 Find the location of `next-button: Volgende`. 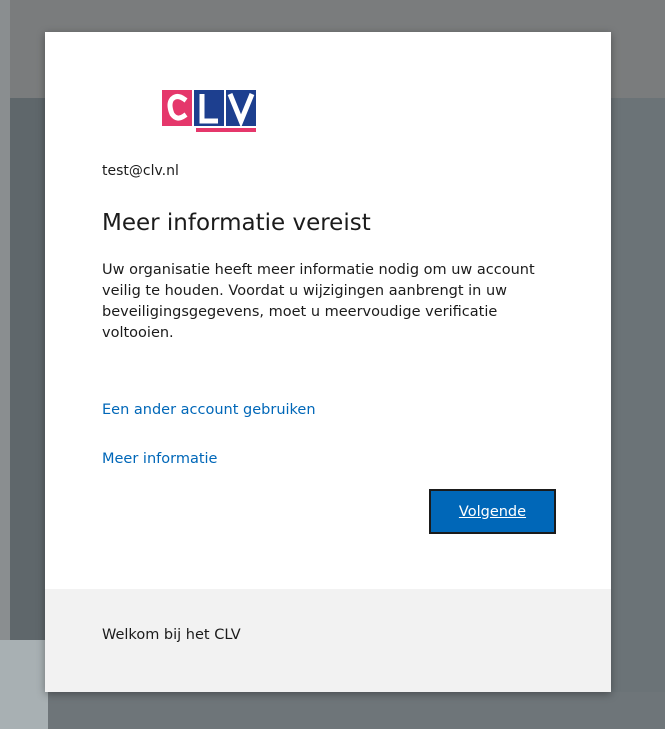

next-button: Volgende is located at coordinates (492, 511).